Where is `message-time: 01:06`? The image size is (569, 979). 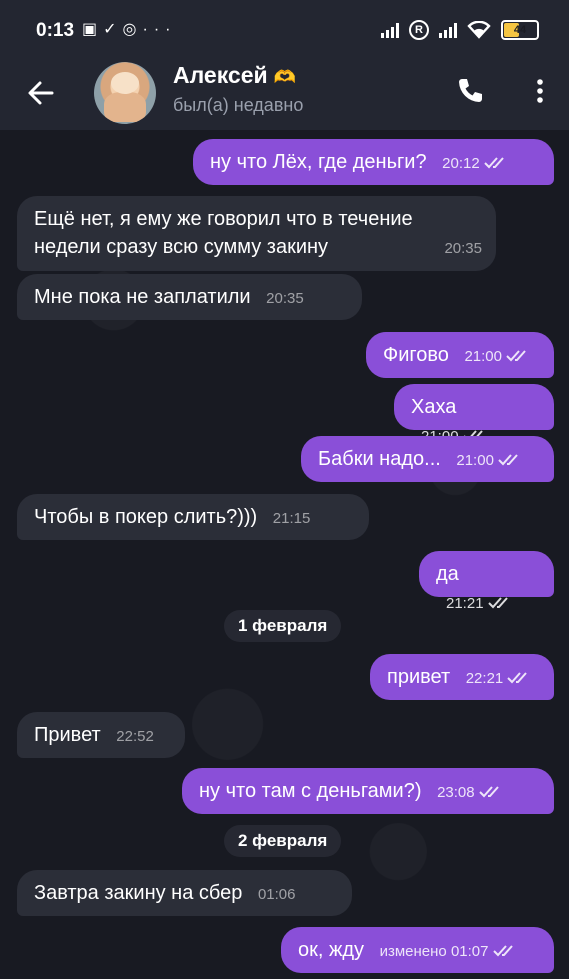
message-time: 01:06 is located at coordinates (276, 894).